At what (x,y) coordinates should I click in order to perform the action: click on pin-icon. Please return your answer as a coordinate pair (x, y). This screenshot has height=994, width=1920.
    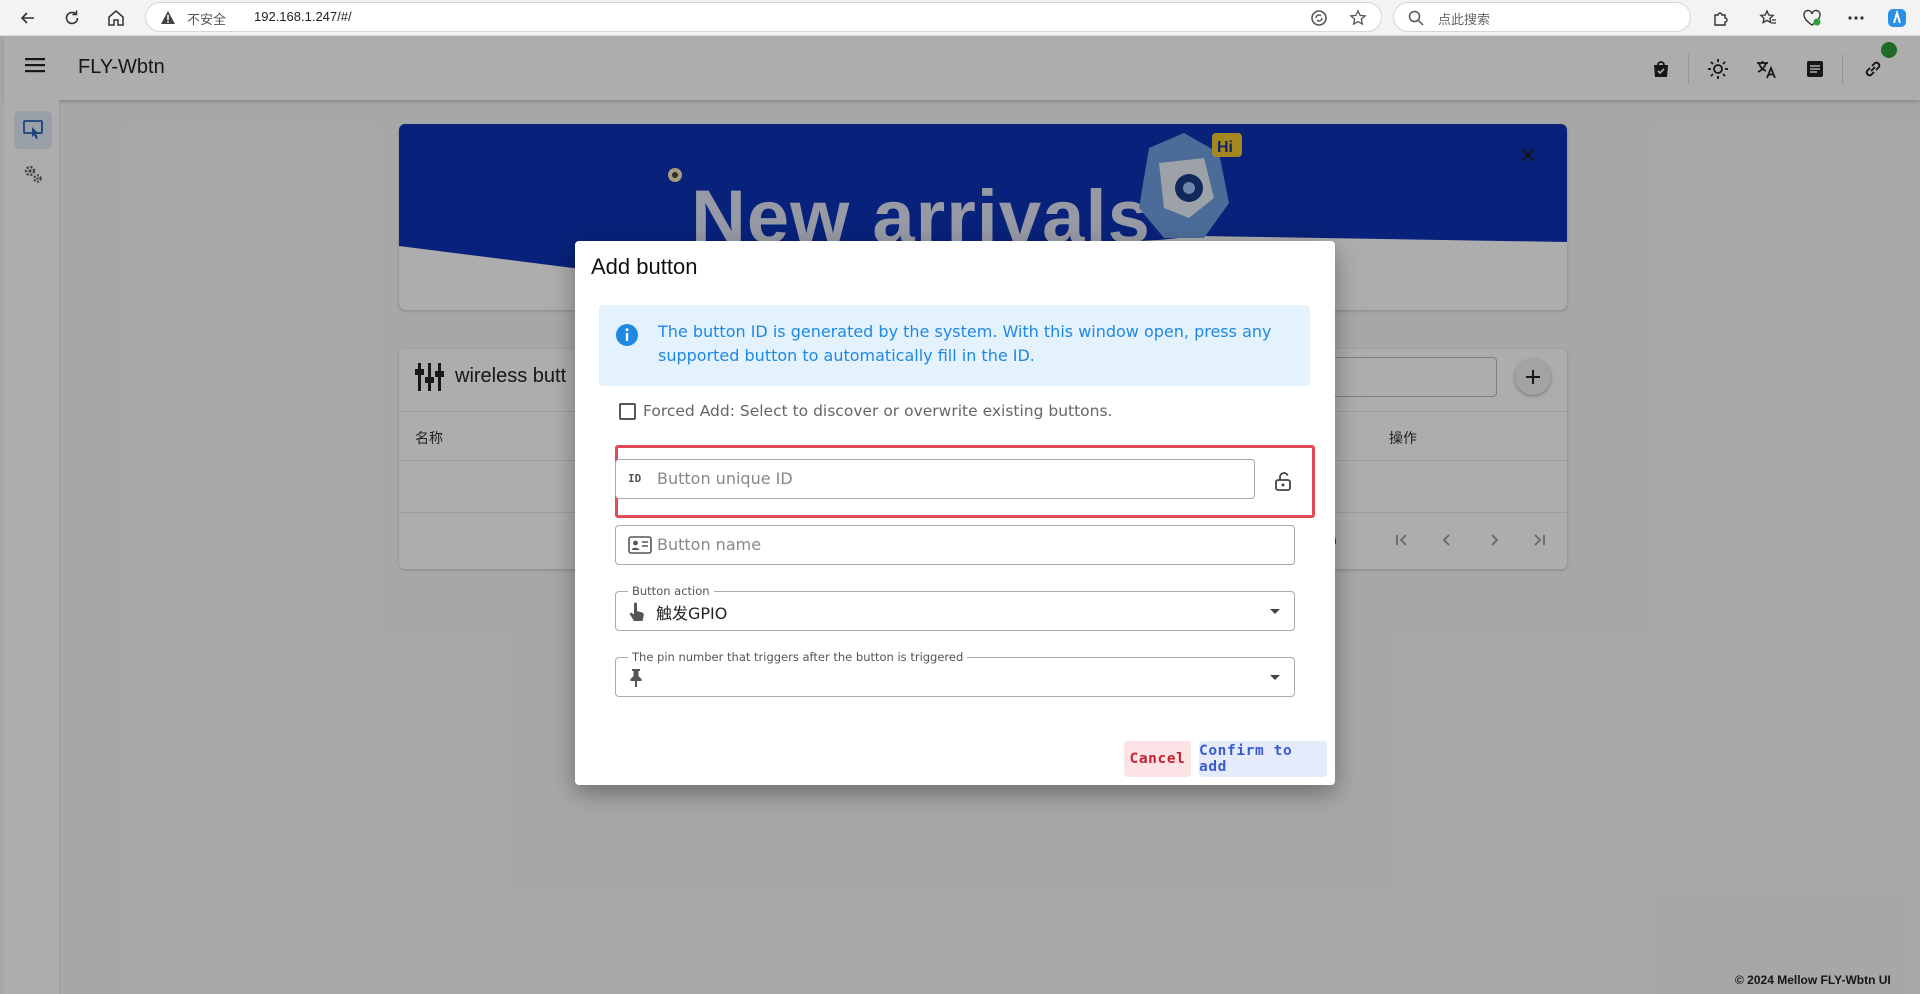
    Looking at the image, I should click on (636, 678).